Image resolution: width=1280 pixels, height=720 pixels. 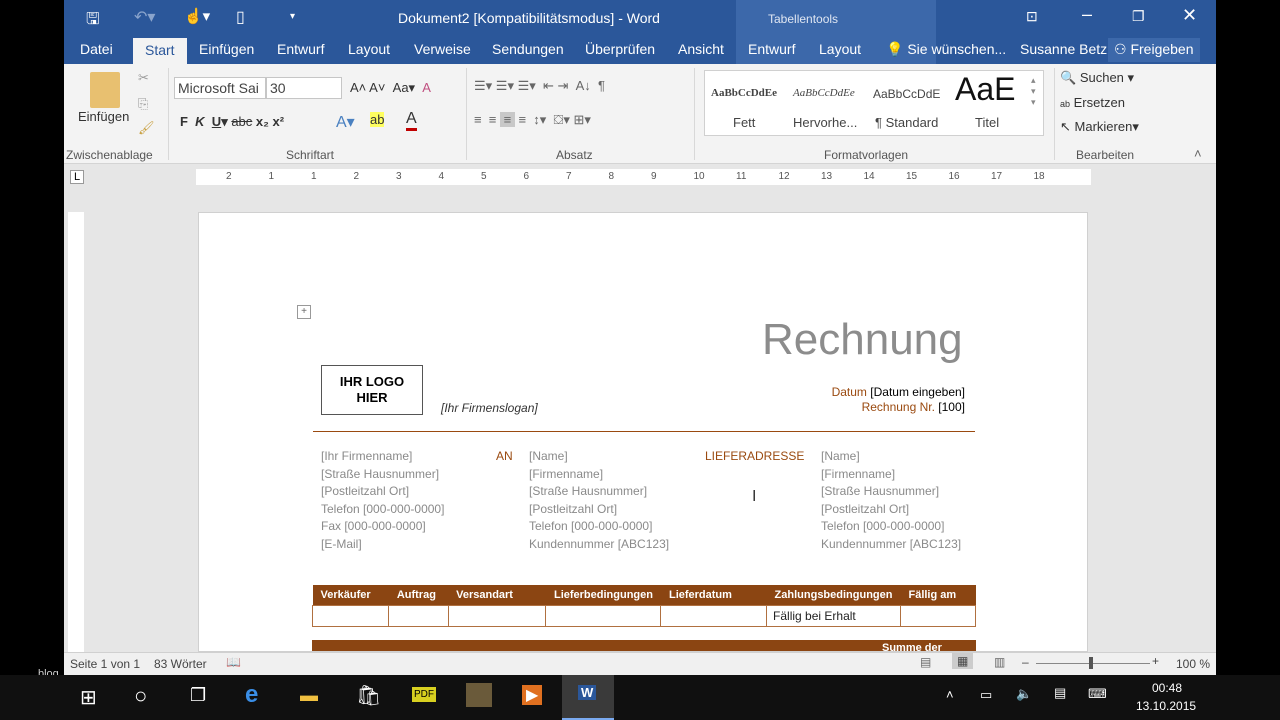 I want to click on tab-table-entwurf: Entwurf, so click(x=771, y=49).